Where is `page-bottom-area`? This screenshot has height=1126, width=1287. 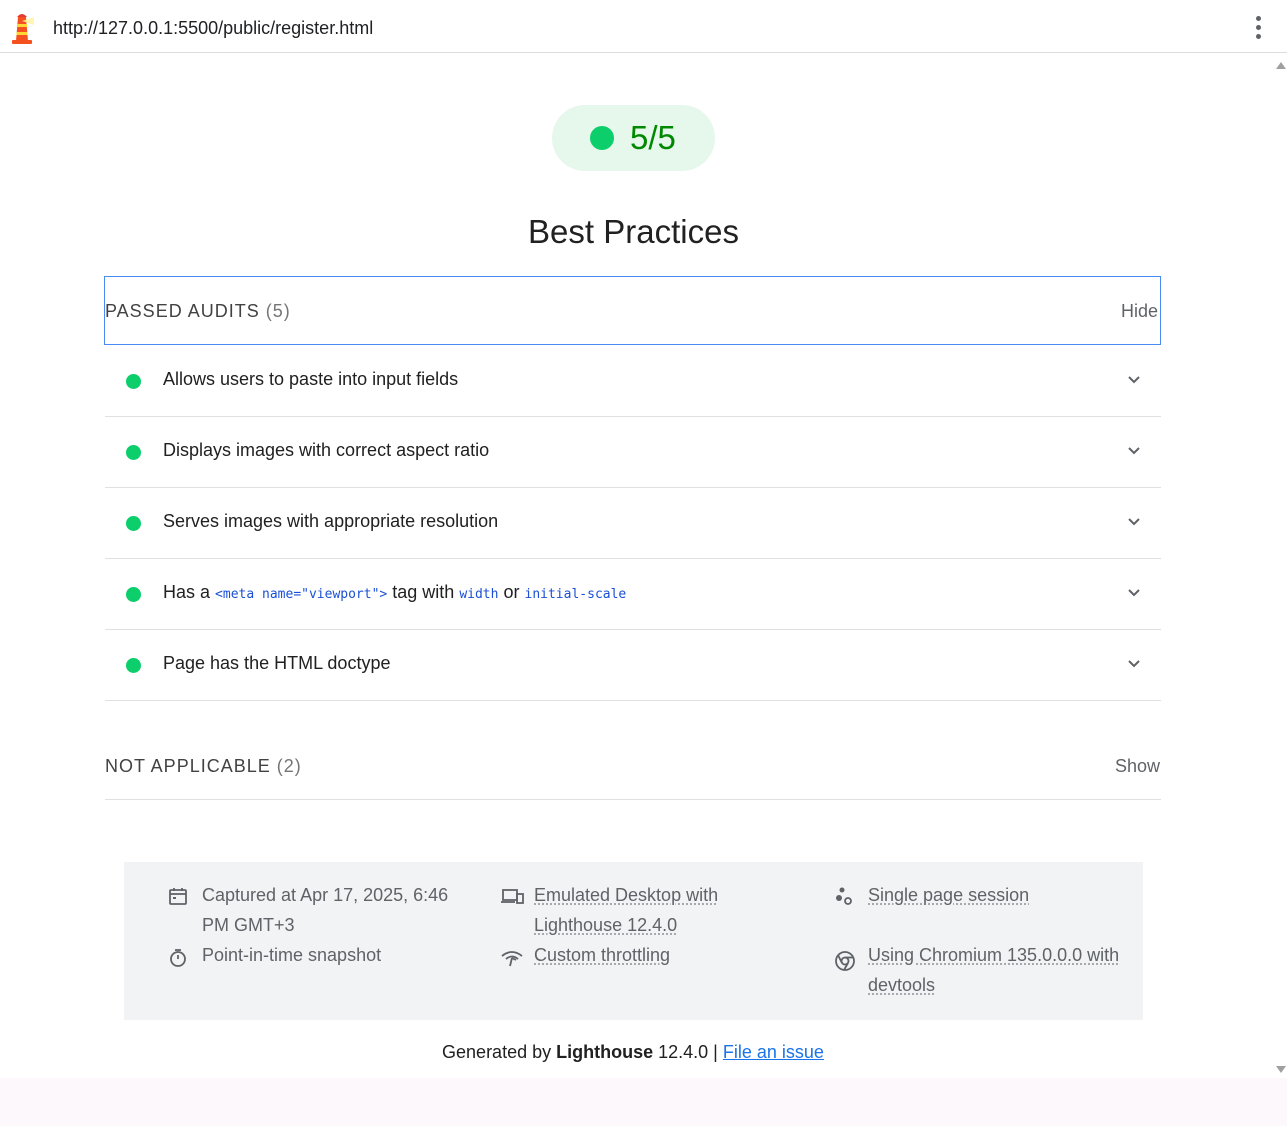
page-bottom-area is located at coordinates (643, 1102).